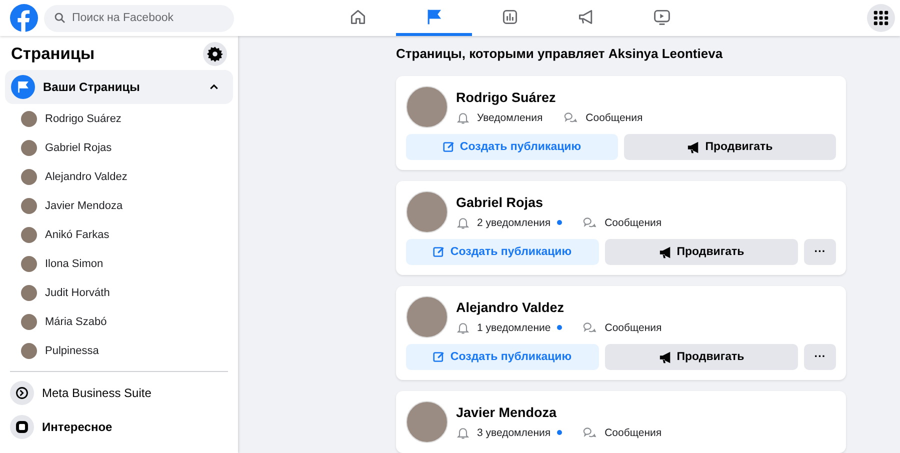 Image resolution: width=900 pixels, height=453 pixels. What do you see at coordinates (559, 412) in the screenshot?
I see `page-name: Javier Mendoza` at bounding box center [559, 412].